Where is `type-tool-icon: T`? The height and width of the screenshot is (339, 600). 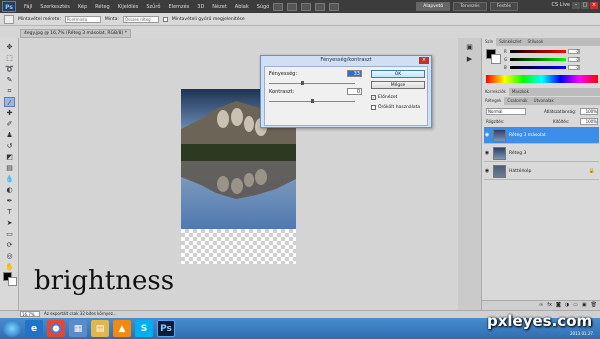 type-tool-icon: T is located at coordinates (9, 212).